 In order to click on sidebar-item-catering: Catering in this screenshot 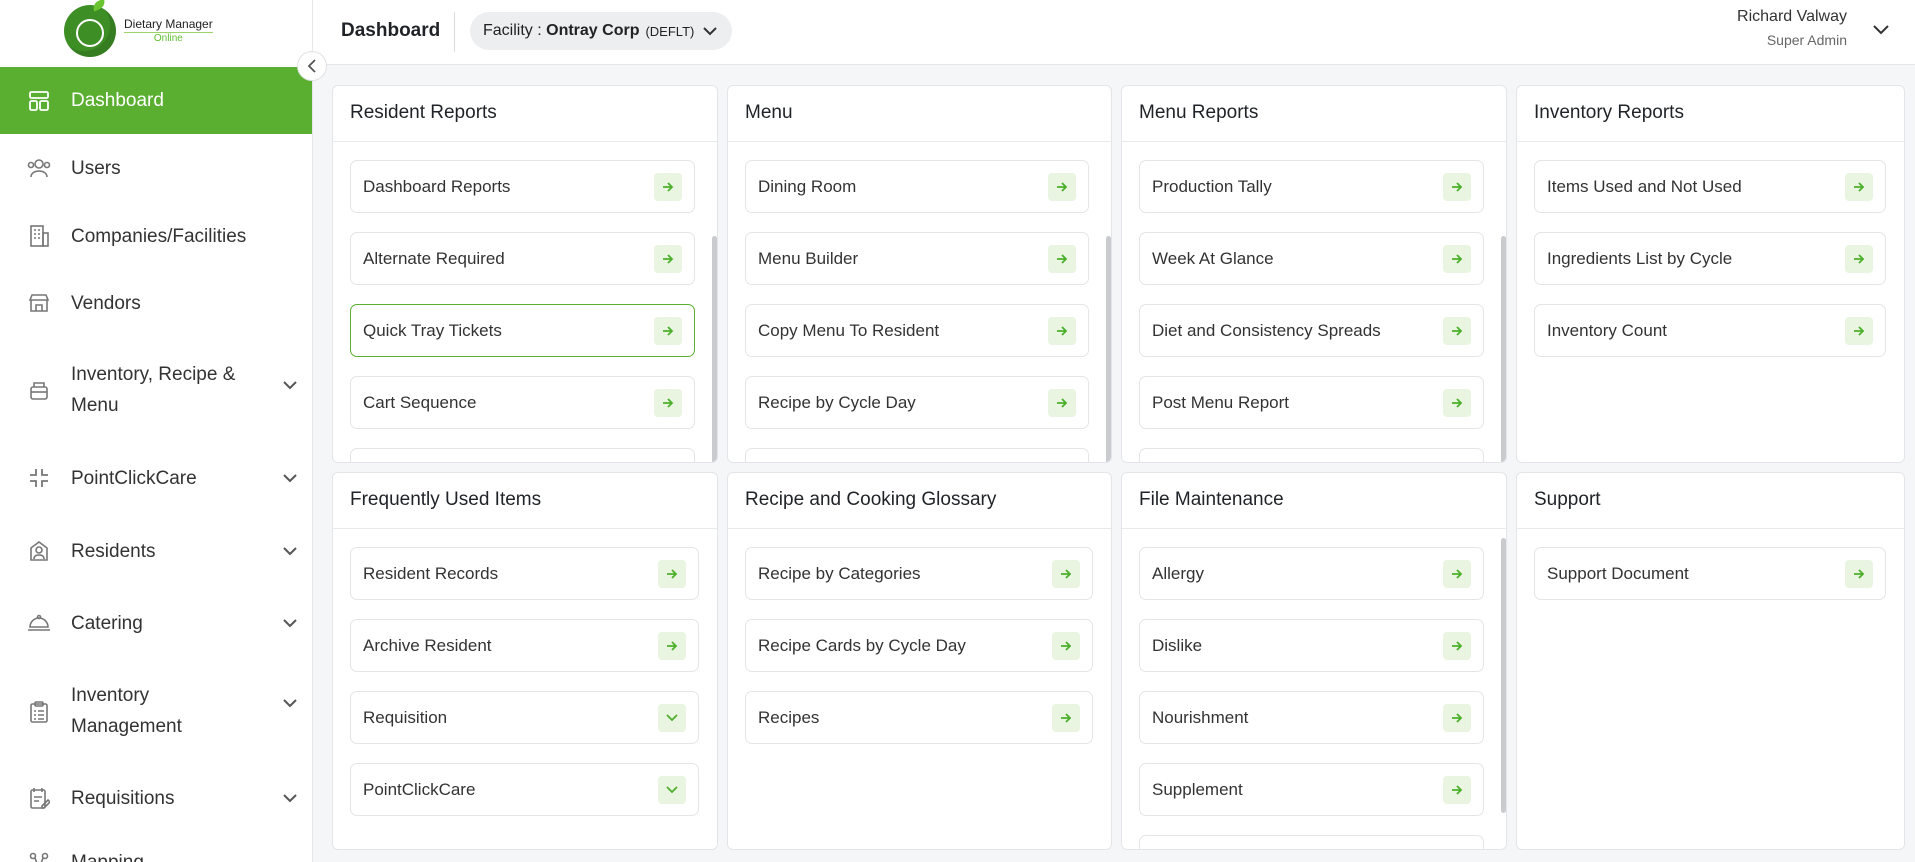, I will do `click(156, 623)`.